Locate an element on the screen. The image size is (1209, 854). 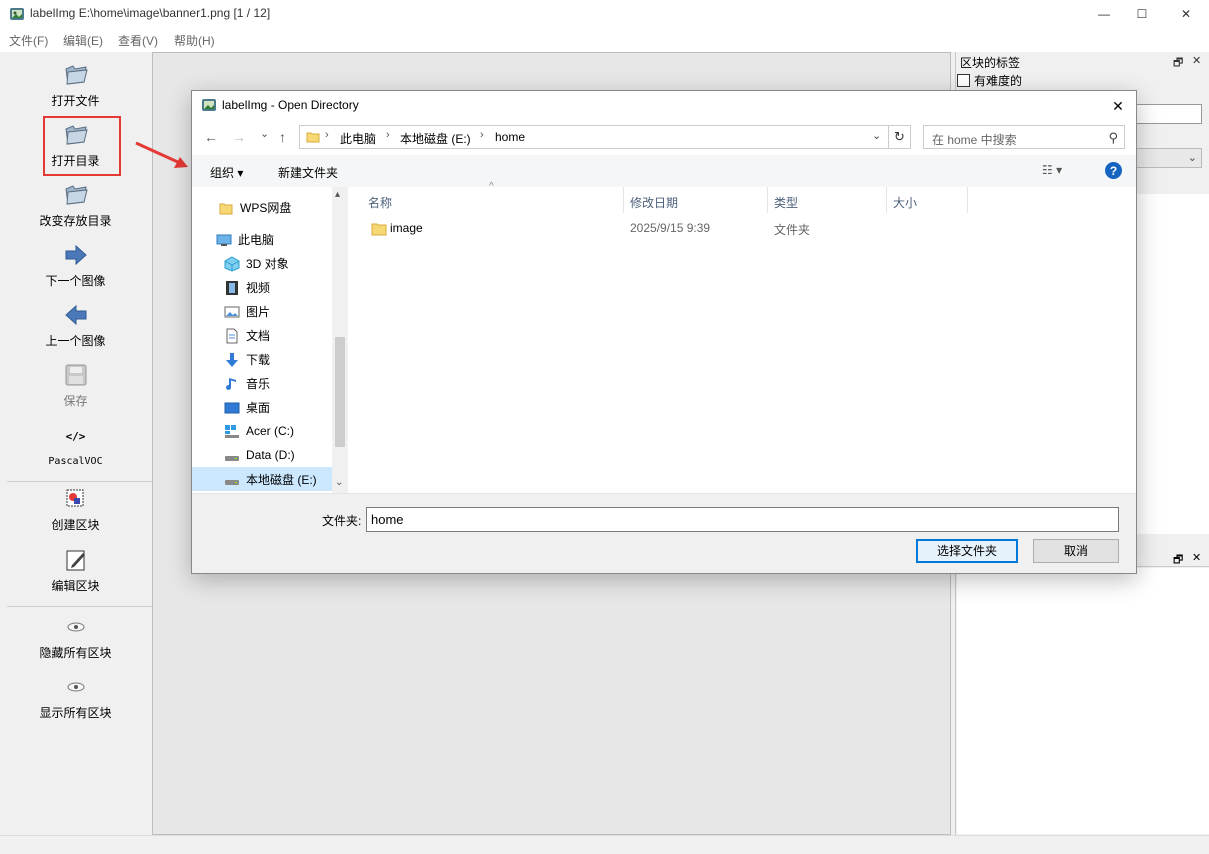
open-file-button: 打开文件 is located at coordinates (75, 85).